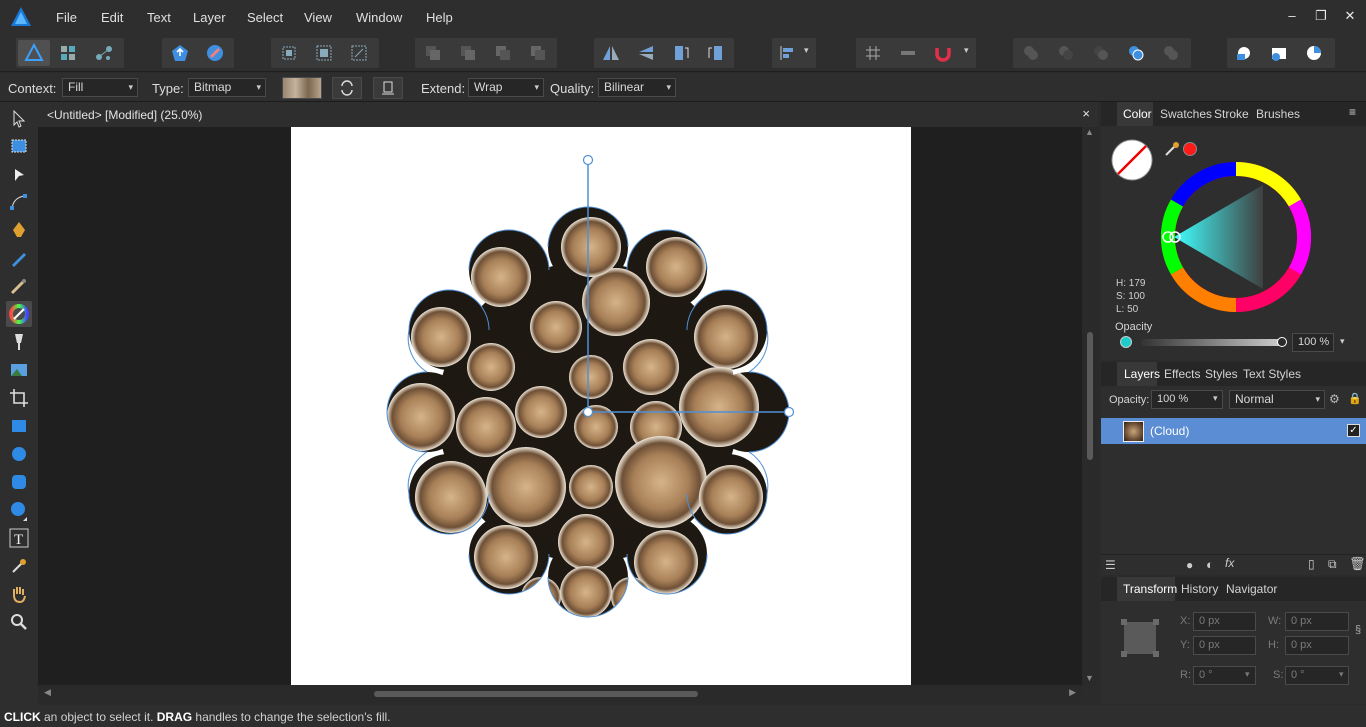 Image resolution: width=1366 pixels, height=727 pixels. I want to click on export-persona-icon, so click(104, 53).